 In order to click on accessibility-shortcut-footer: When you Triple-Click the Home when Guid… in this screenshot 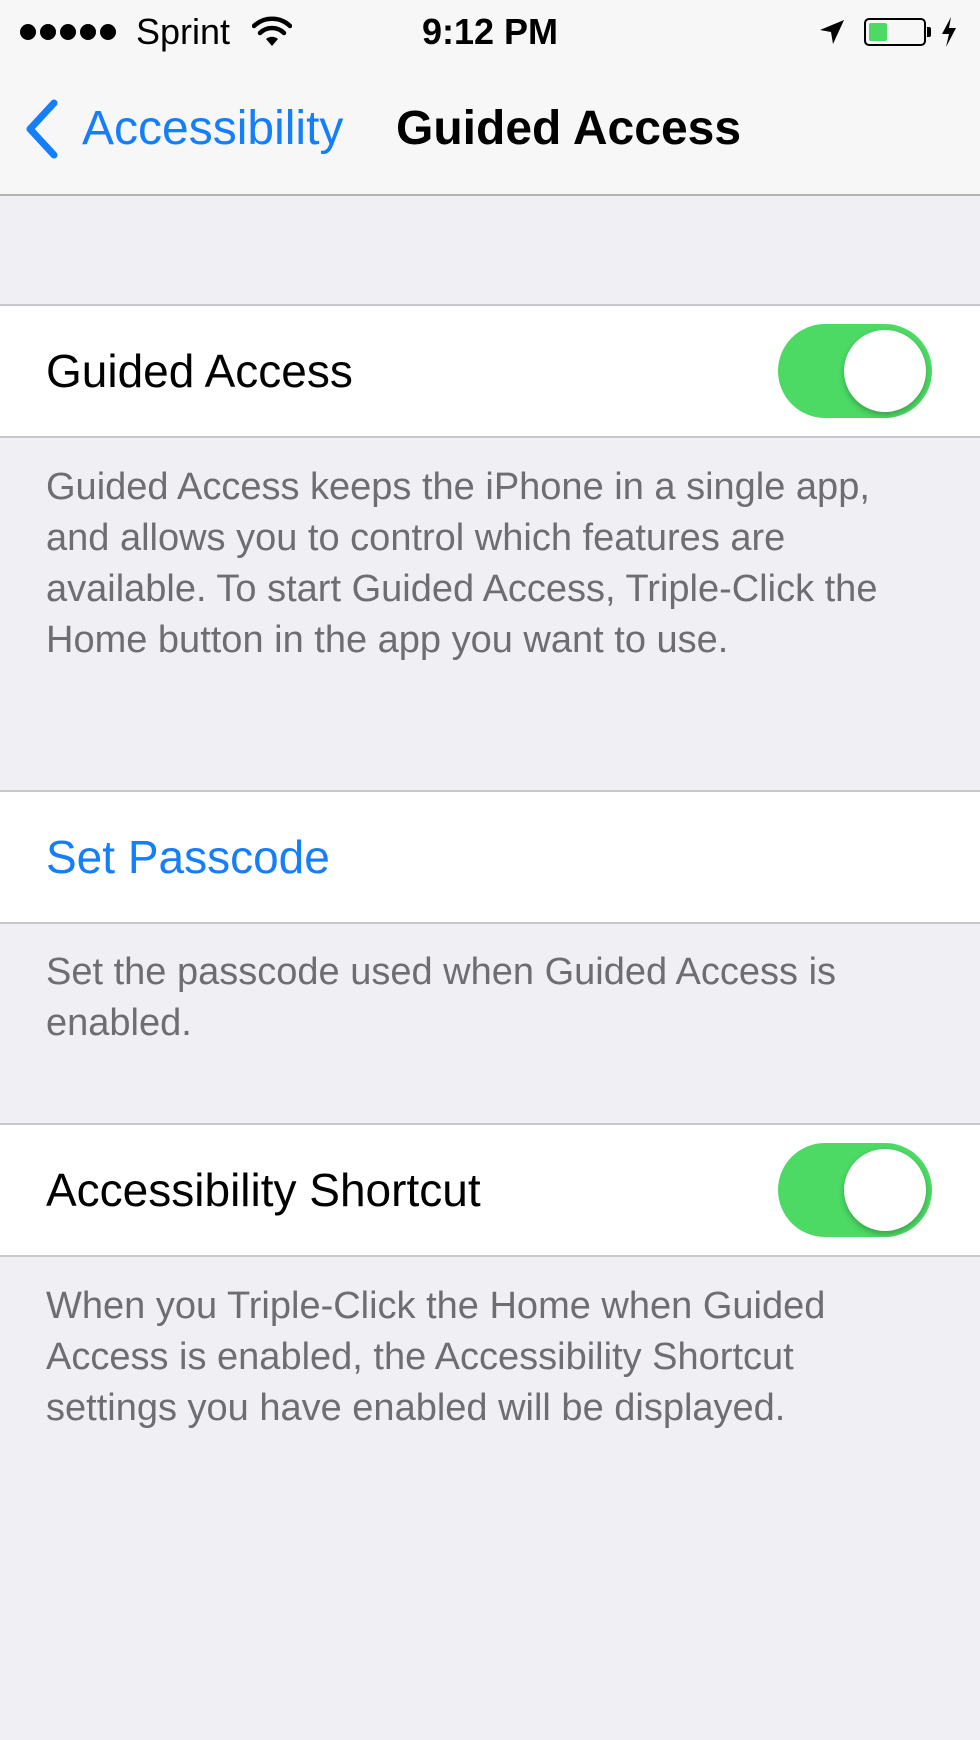, I will do `click(436, 1357)`.